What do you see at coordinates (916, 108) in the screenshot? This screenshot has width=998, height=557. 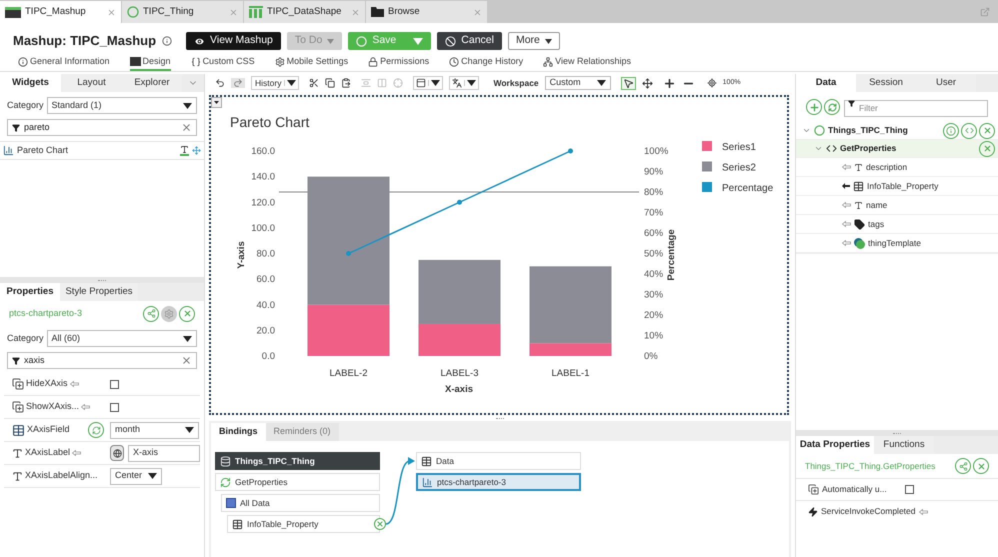 I see `filter-field: Filter` at bounding box center [916, 108].